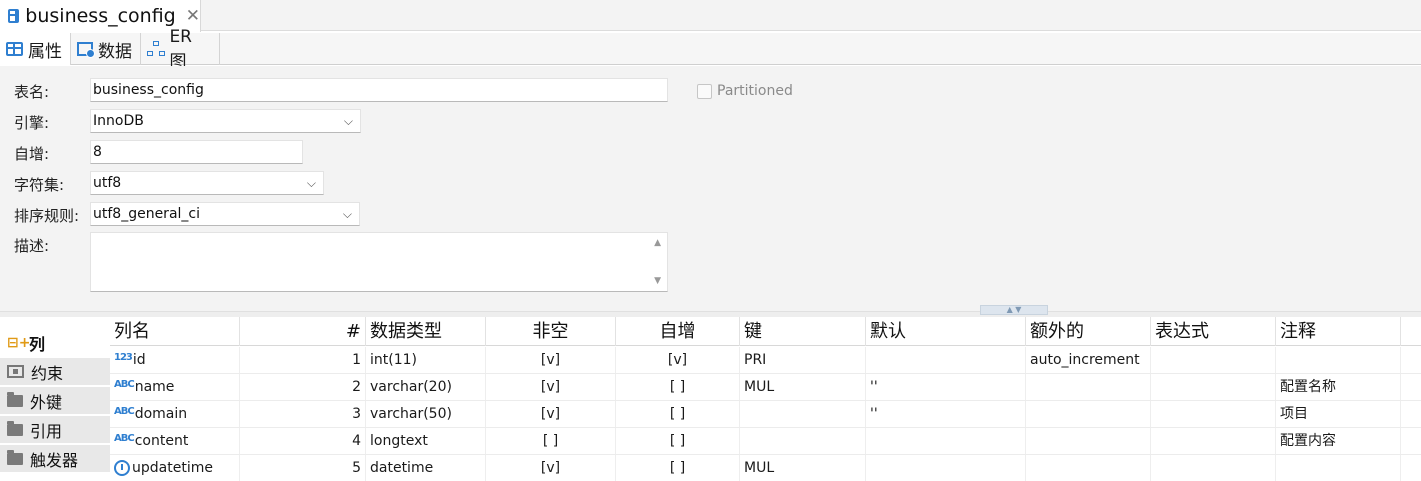 Image resolution: width=1421 pixels, height=481 pixels. Describe the element at coordinates (657, 243) in the screenshot. I see `scroll-up-icon: ▲` at that location.